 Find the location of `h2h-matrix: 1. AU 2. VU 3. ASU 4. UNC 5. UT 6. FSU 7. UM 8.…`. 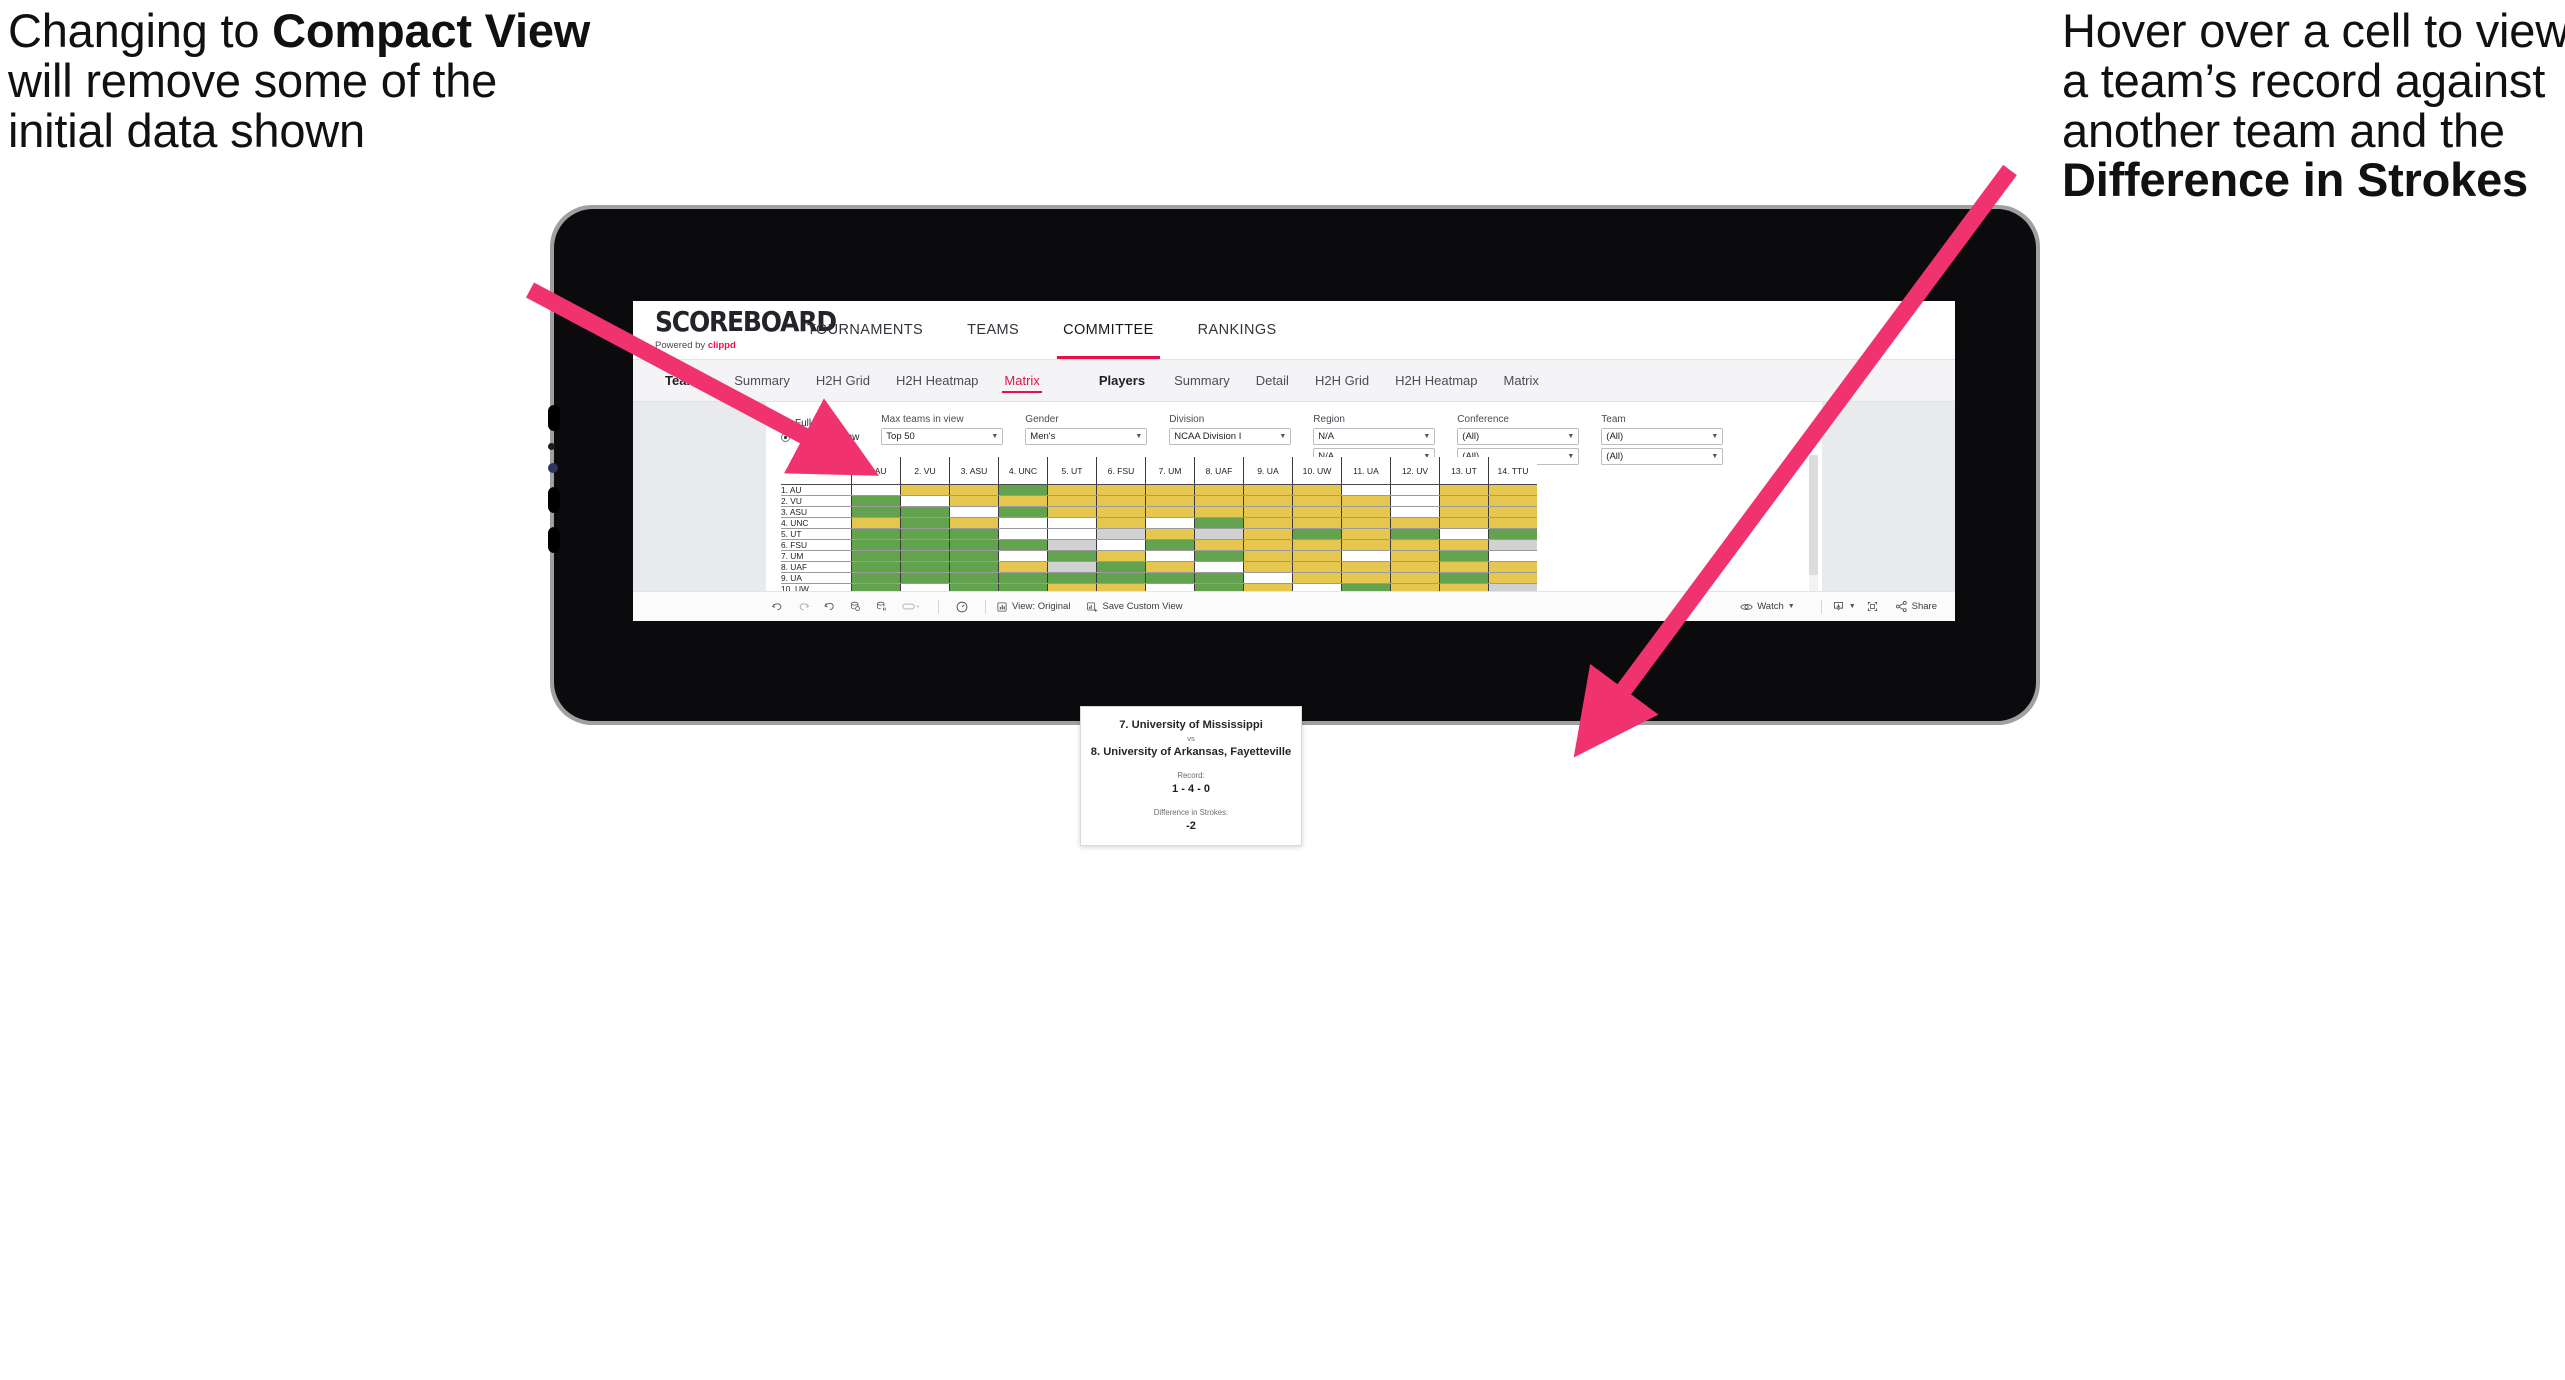

h2h-matrix: 1. AU 2. VU 3. ASU 4. UNC 5. UT 6. FSU 7. UM 8.… is located at coordinates (1294, 539).